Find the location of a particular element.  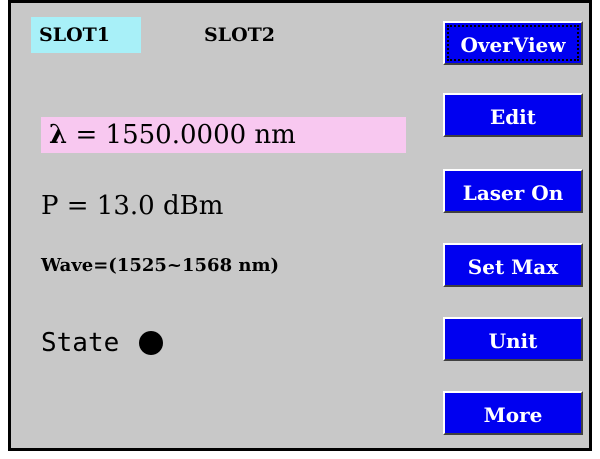

lambda-symbol: λ is located at coordinates (58, 135).